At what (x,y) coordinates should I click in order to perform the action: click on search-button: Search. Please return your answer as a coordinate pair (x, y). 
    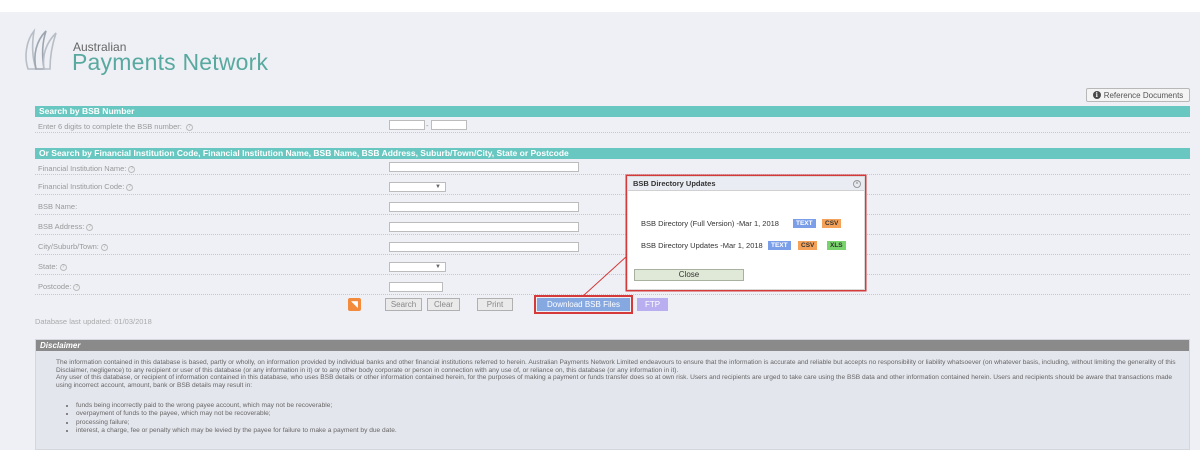
    Looking at the image, I should click on (403, 304).